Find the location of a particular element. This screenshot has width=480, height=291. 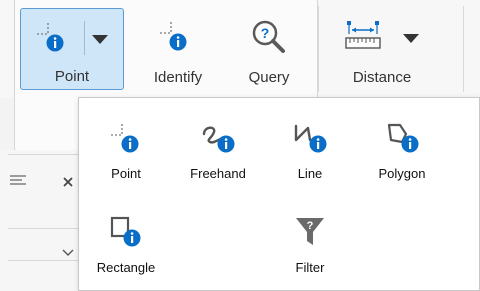

query-button: ? Query is located at coordinates (269, 49).